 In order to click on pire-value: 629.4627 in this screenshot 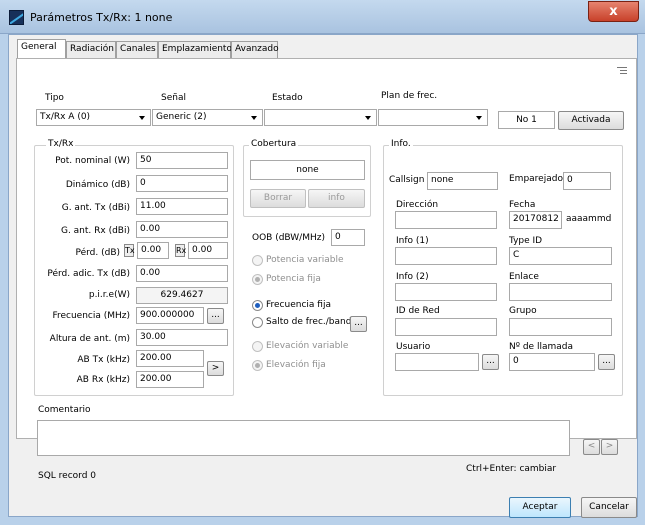, I will do `click(182, 295)`.